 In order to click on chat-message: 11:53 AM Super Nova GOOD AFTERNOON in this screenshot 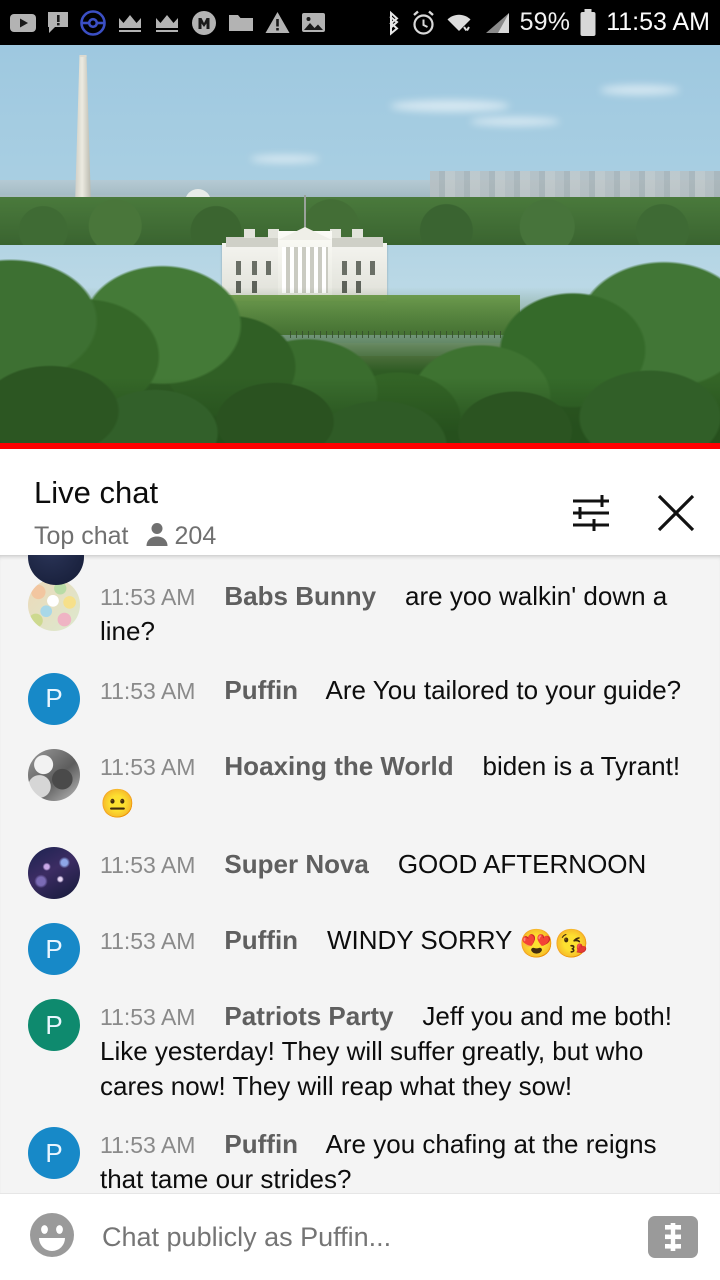, I will do `click(360, 872)`.